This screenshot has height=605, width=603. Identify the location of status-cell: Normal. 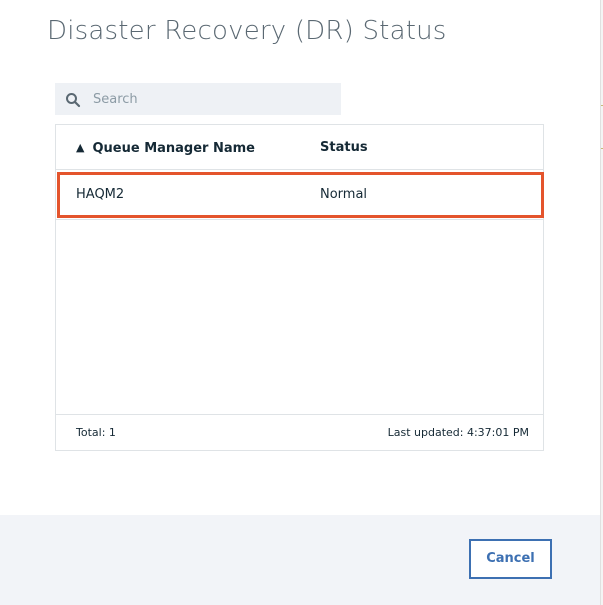
(344, 194).